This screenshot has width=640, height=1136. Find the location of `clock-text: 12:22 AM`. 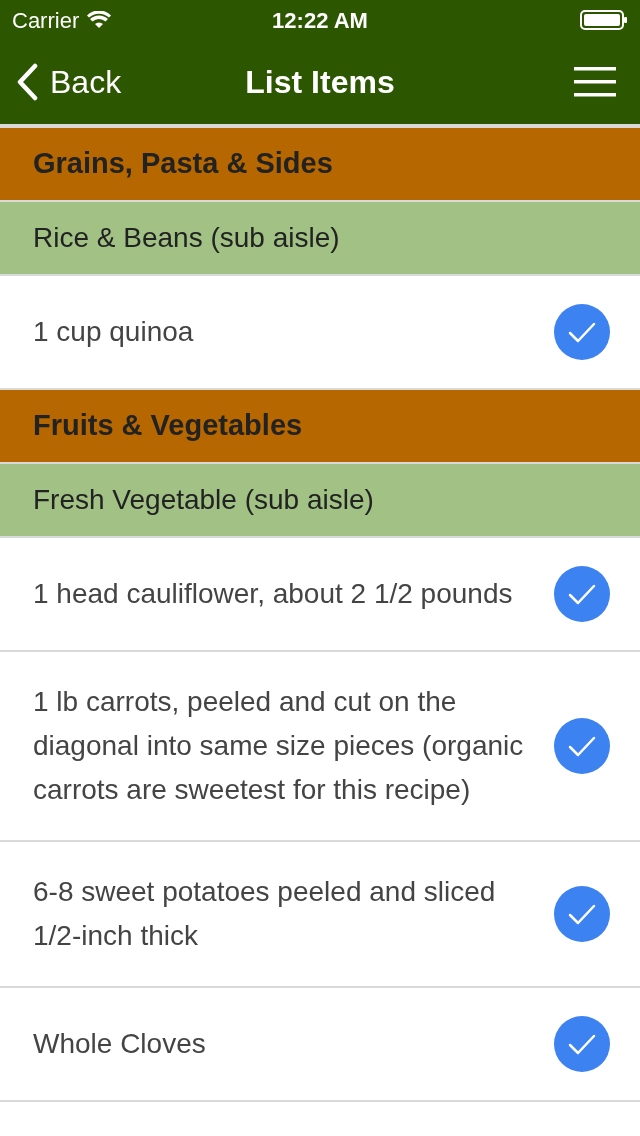

clock-text: 12:22 AM is located at coordinates (320, 20).